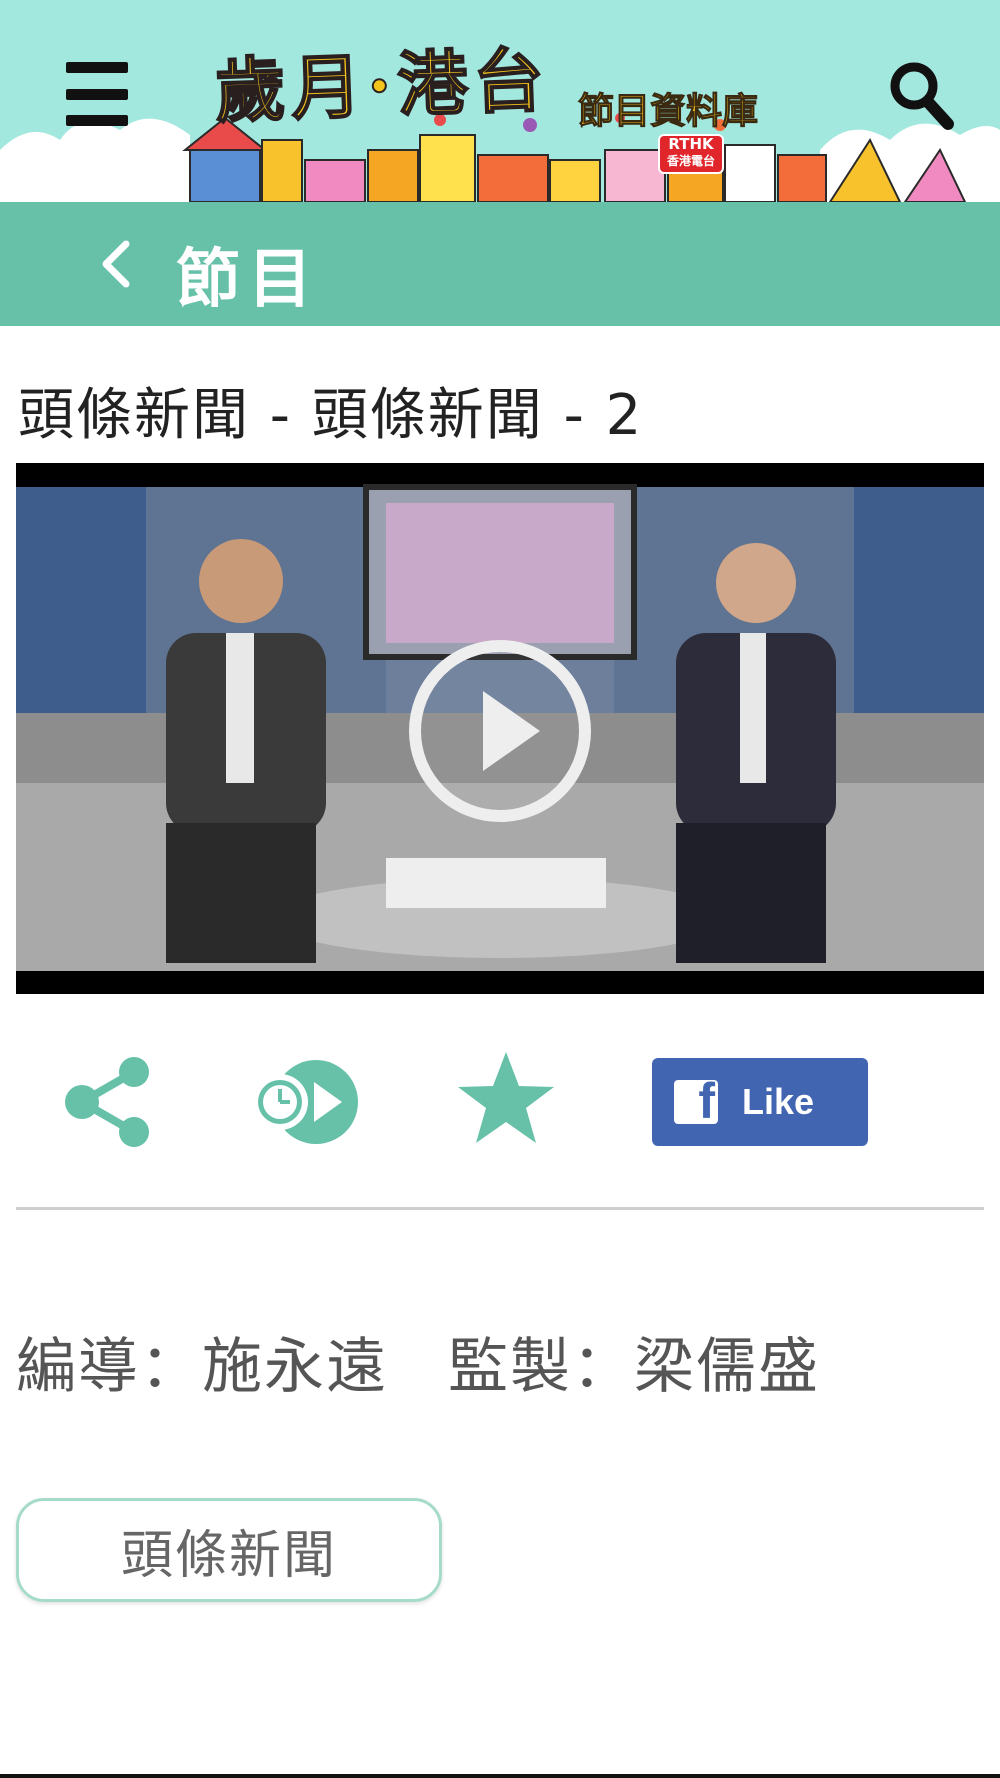 The height and width of the screenshot is (1778, 1000). Describe the element at coordinates (541, 1367) in the screenshot. I see `producer-label: 監製：` at that location.